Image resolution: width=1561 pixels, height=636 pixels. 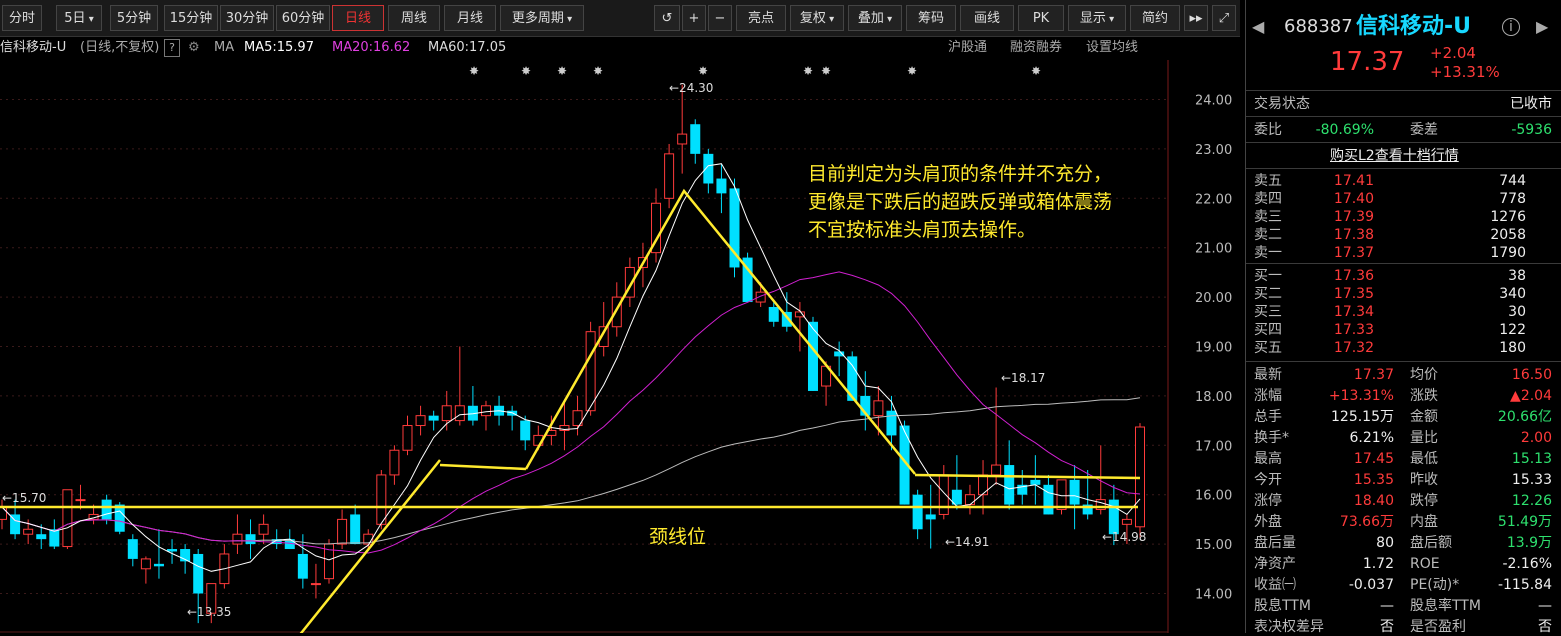 I want to click on bid-row: 买一 17.36 38, so click(x=1403, y=276).